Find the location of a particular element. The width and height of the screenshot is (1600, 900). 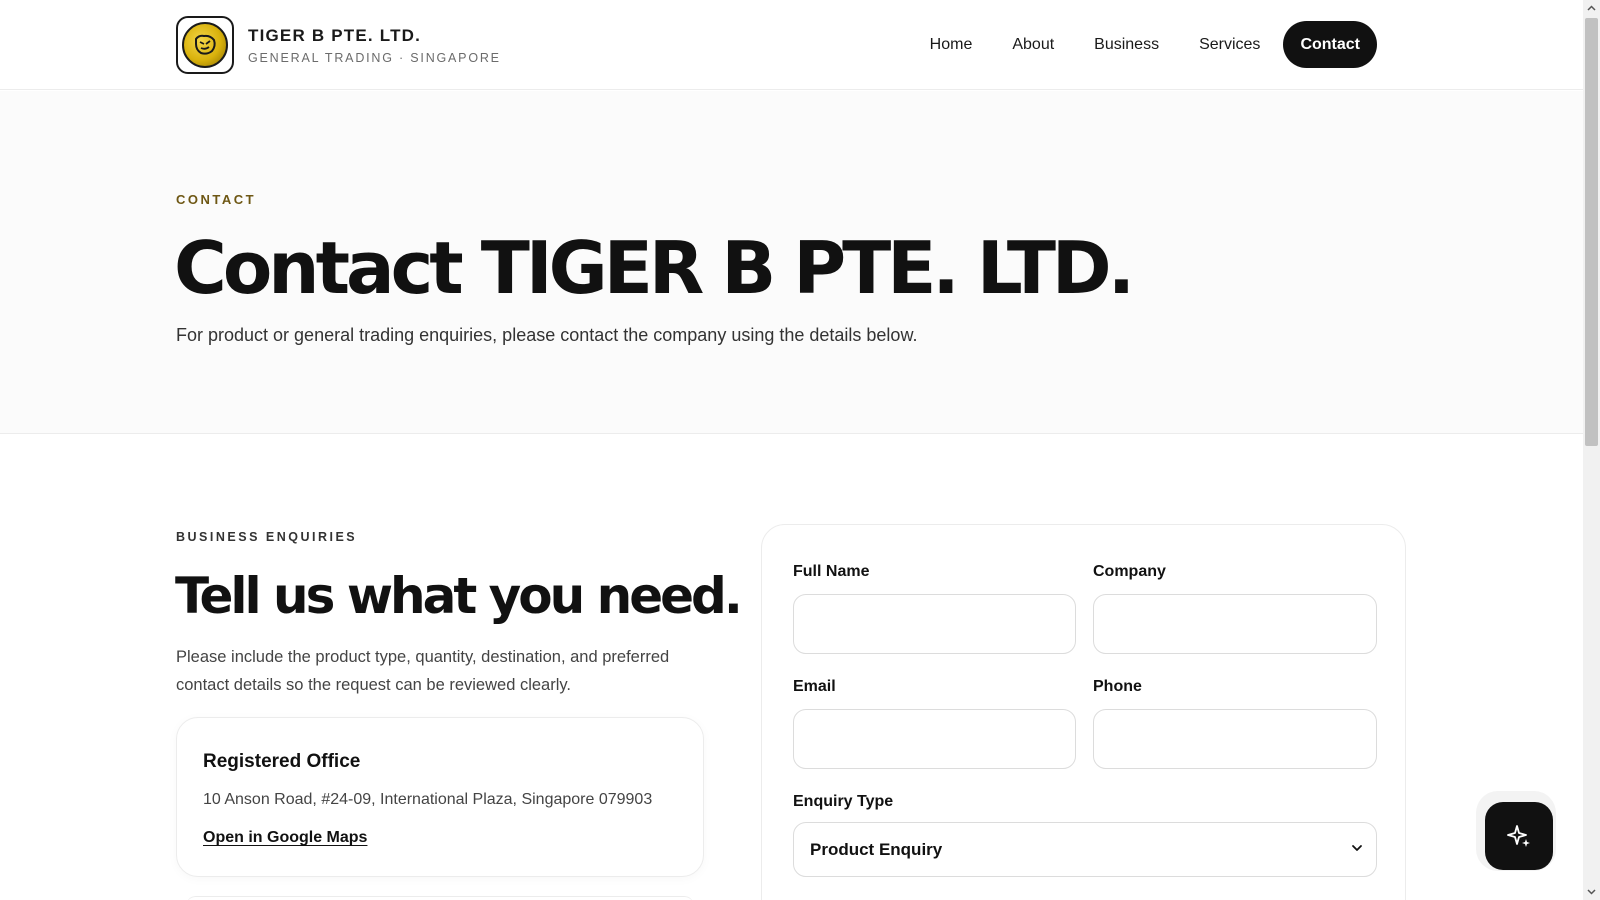

brand-name: TIGER B PTE. LTD. is located at coordinates (335, 35).